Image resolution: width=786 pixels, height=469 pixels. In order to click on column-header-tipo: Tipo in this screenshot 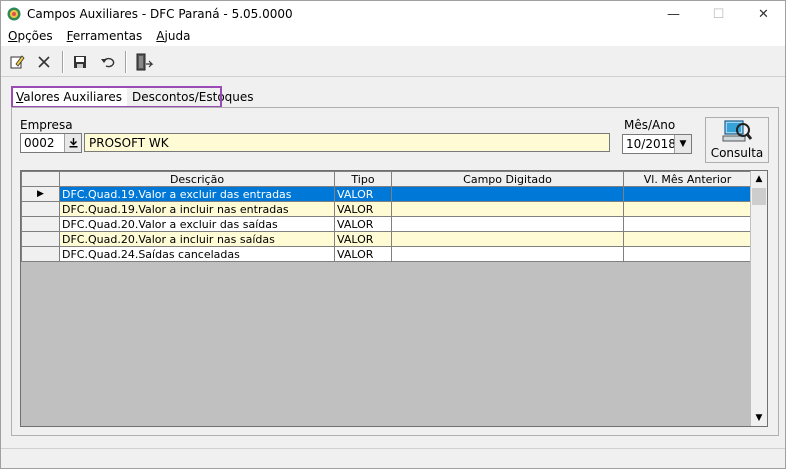, I will do `click(363, 179)`.